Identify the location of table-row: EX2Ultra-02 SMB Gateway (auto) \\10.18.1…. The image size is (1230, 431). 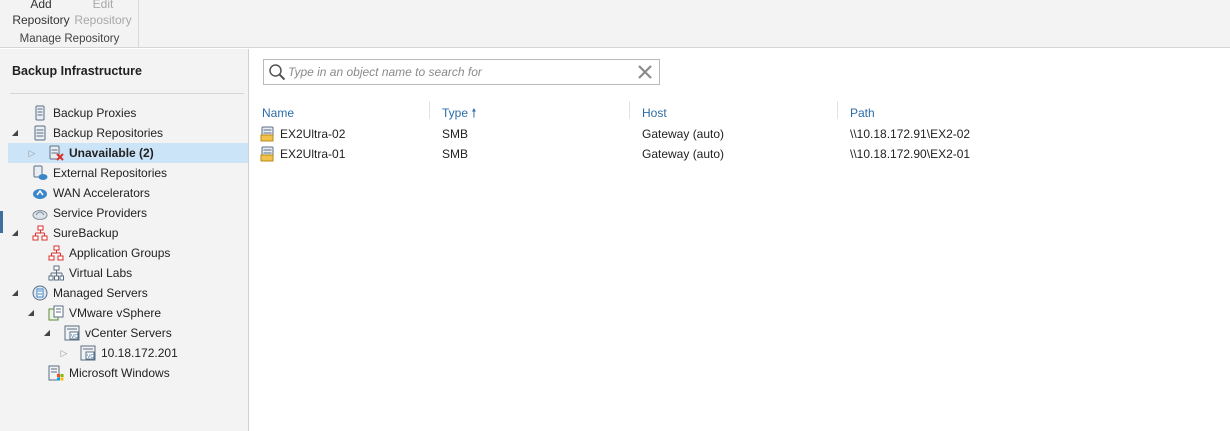
(744, 134).